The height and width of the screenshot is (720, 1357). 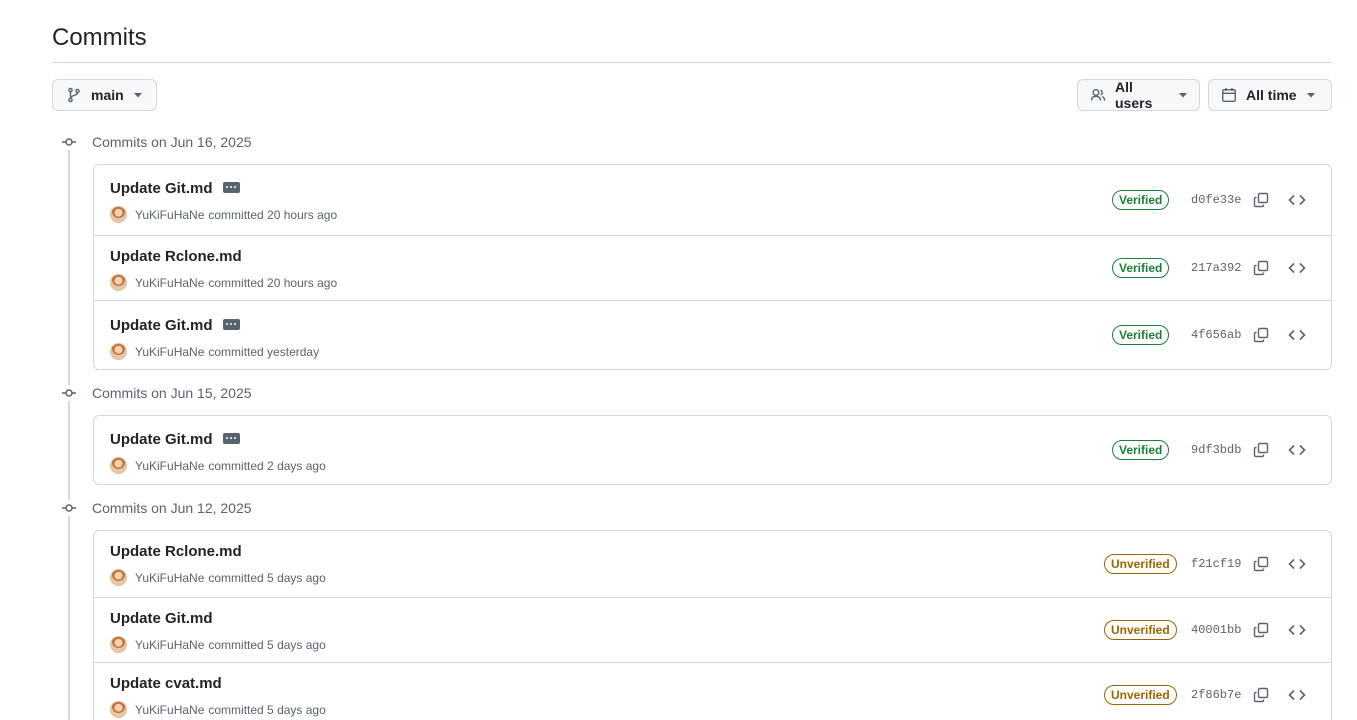 What do you see at coordinates (74, 95) in the screenshot?
I see `git-branch-icon` at bounding box center [74, 95].